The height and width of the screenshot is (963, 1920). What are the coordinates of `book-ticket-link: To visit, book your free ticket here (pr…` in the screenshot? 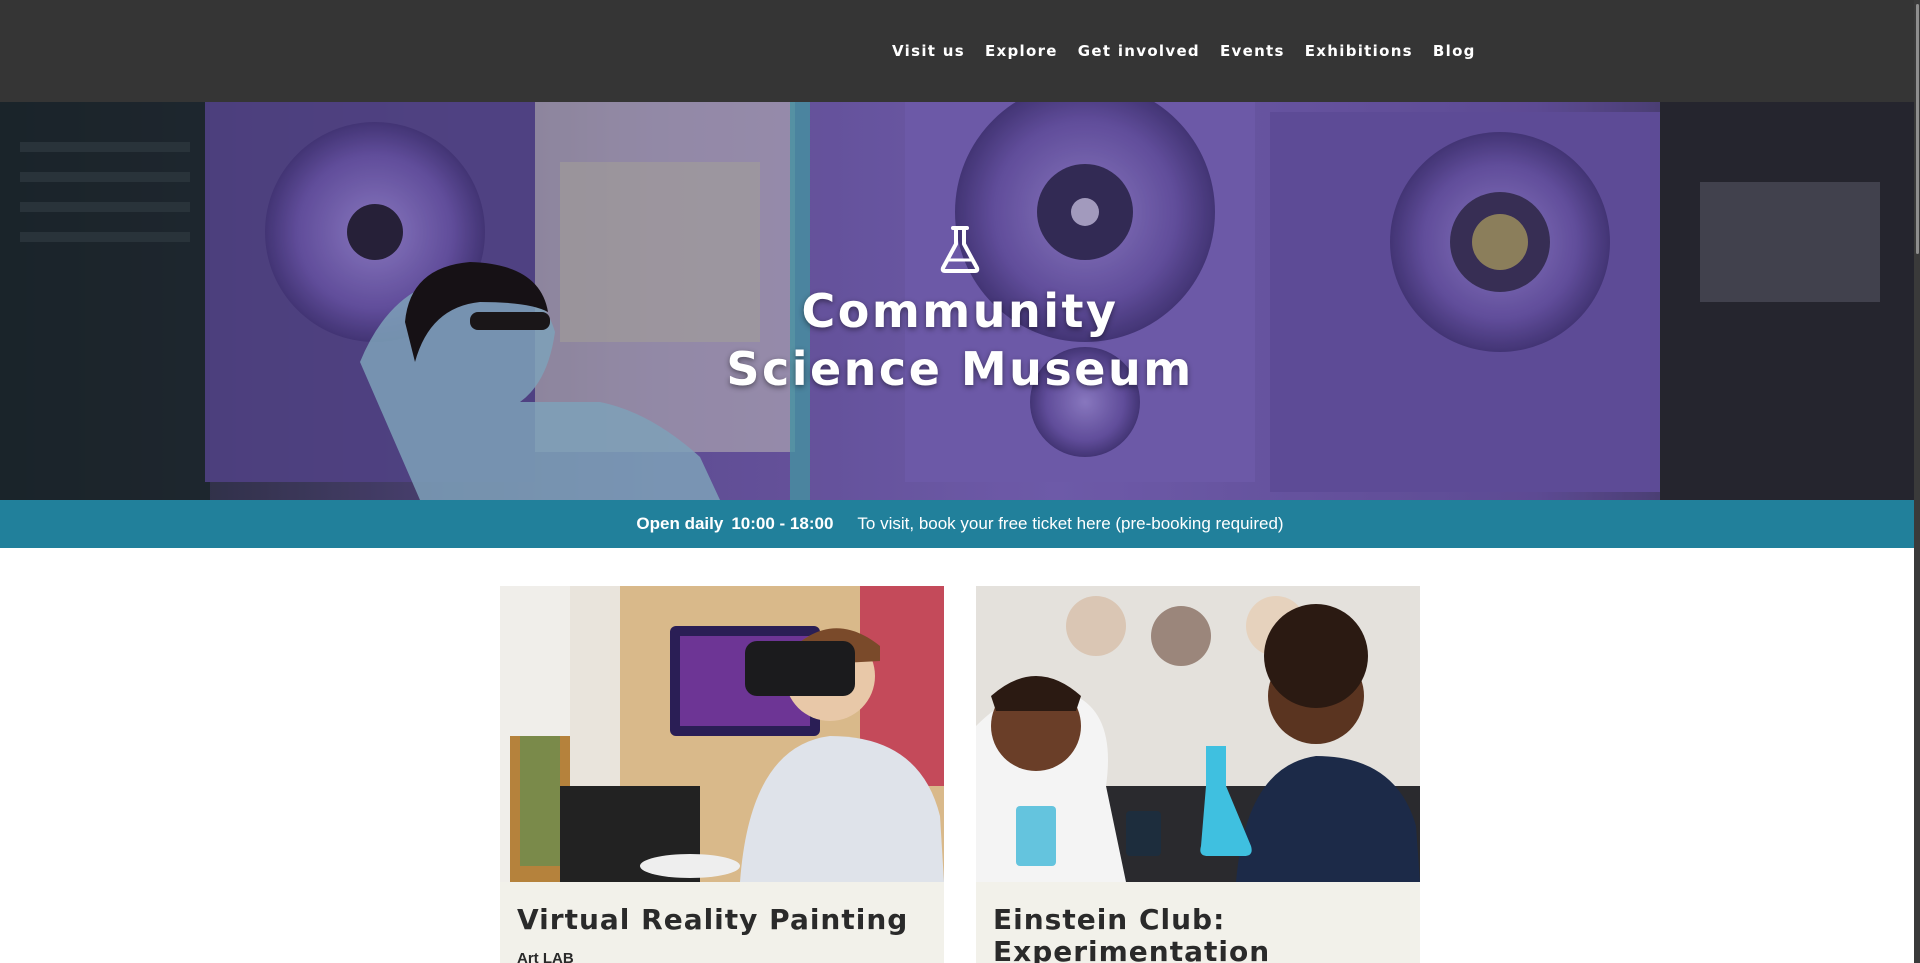 It's located at (1070, 524).